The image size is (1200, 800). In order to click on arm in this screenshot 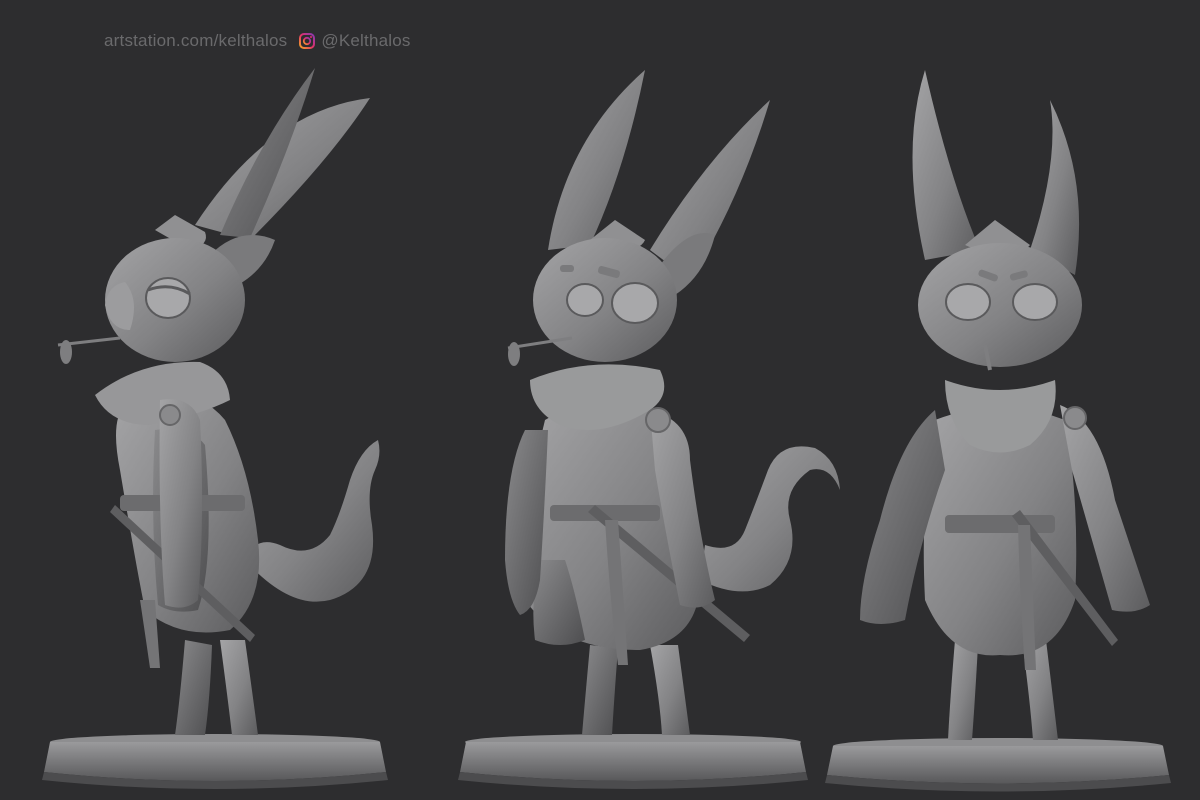, I will do `click(181, 503)`.